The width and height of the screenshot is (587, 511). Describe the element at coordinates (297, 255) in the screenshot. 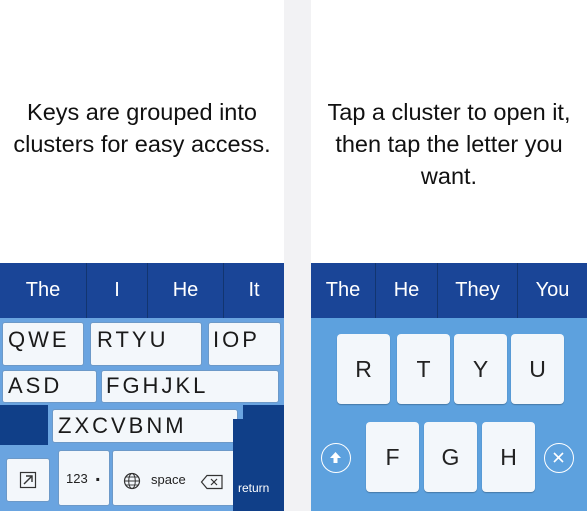

I see `panel-divider` at that location.